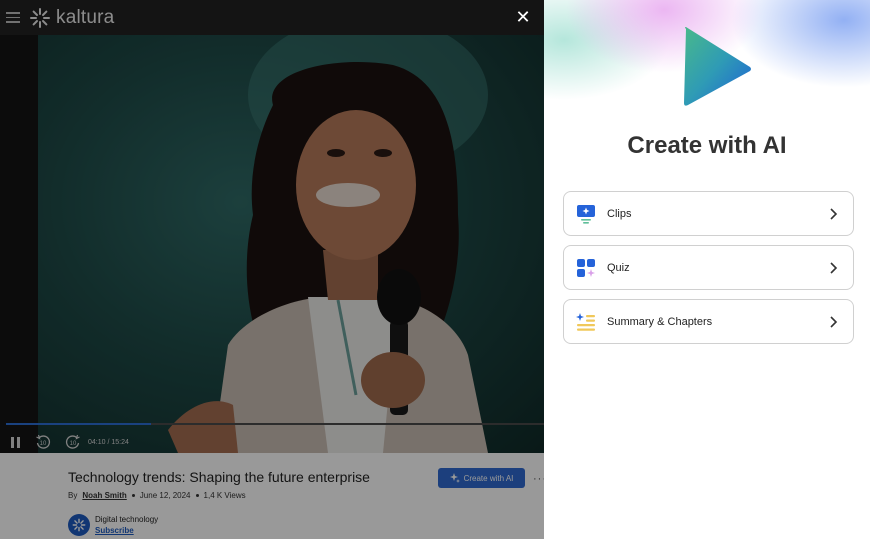  I want to click on option-clips: Clips, so click(708, 213).